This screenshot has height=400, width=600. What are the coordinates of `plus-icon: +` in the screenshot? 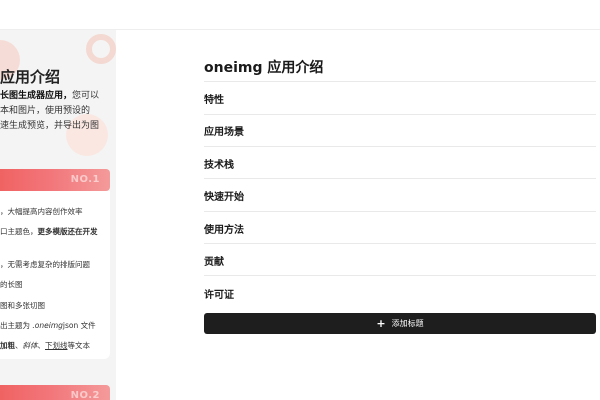 It's located at (381, 323).